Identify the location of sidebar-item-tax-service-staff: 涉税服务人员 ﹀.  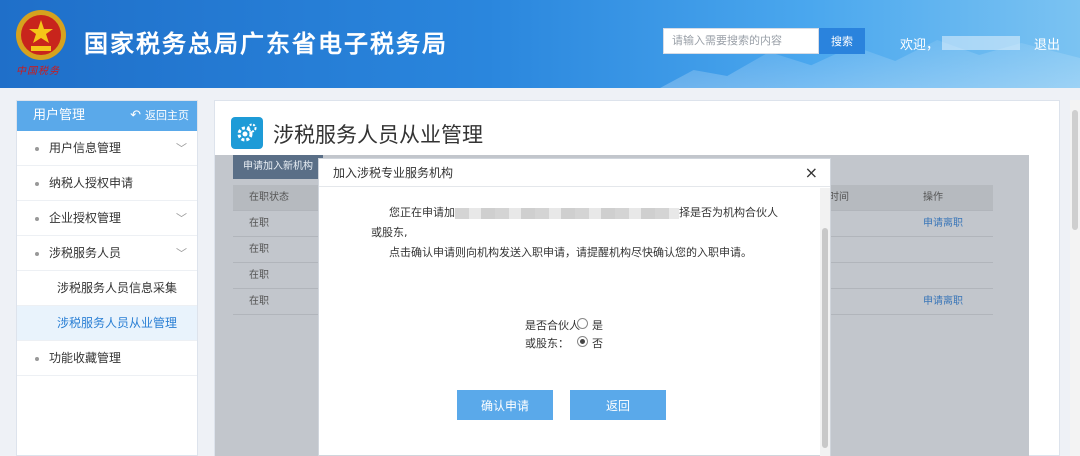
(107, 253).